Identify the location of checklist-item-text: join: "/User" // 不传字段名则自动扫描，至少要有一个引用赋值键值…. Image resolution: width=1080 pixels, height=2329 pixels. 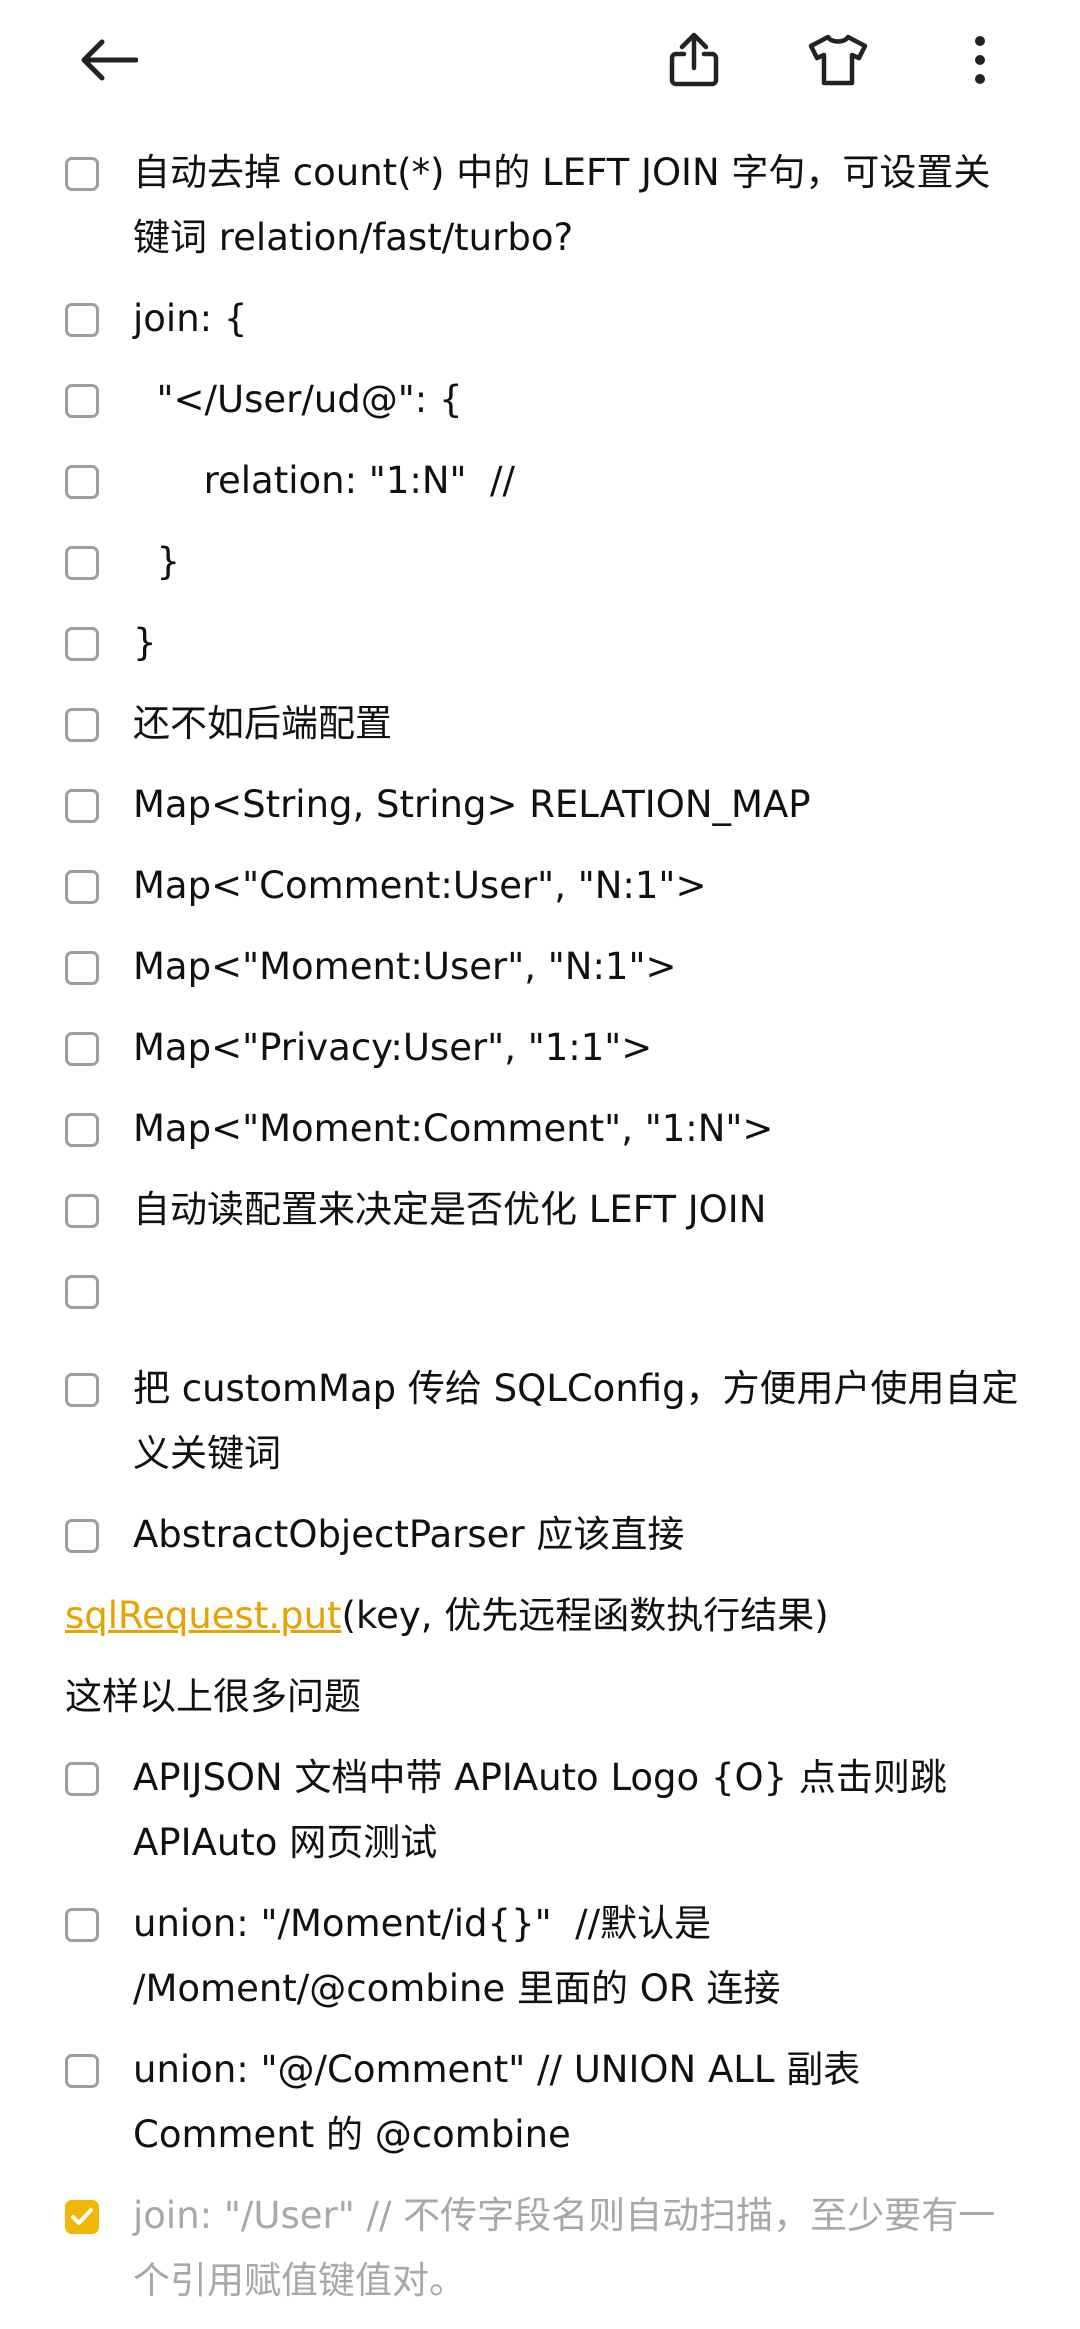
(564, 2248).